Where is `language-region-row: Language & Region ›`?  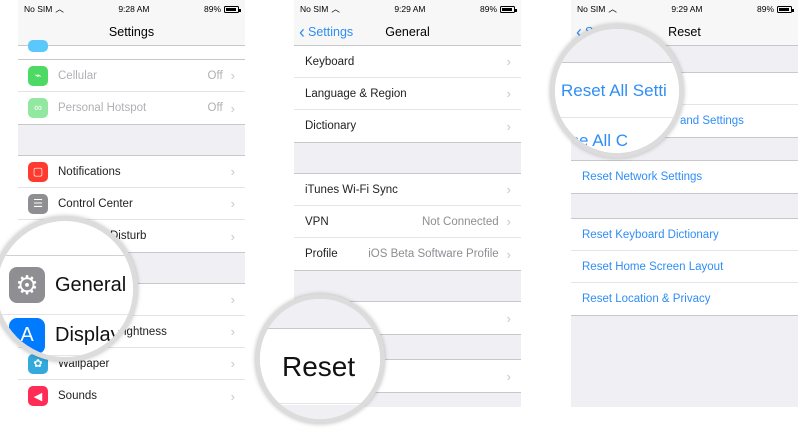
language-region-row: Language & Region › is located at coordinates (407, 94).